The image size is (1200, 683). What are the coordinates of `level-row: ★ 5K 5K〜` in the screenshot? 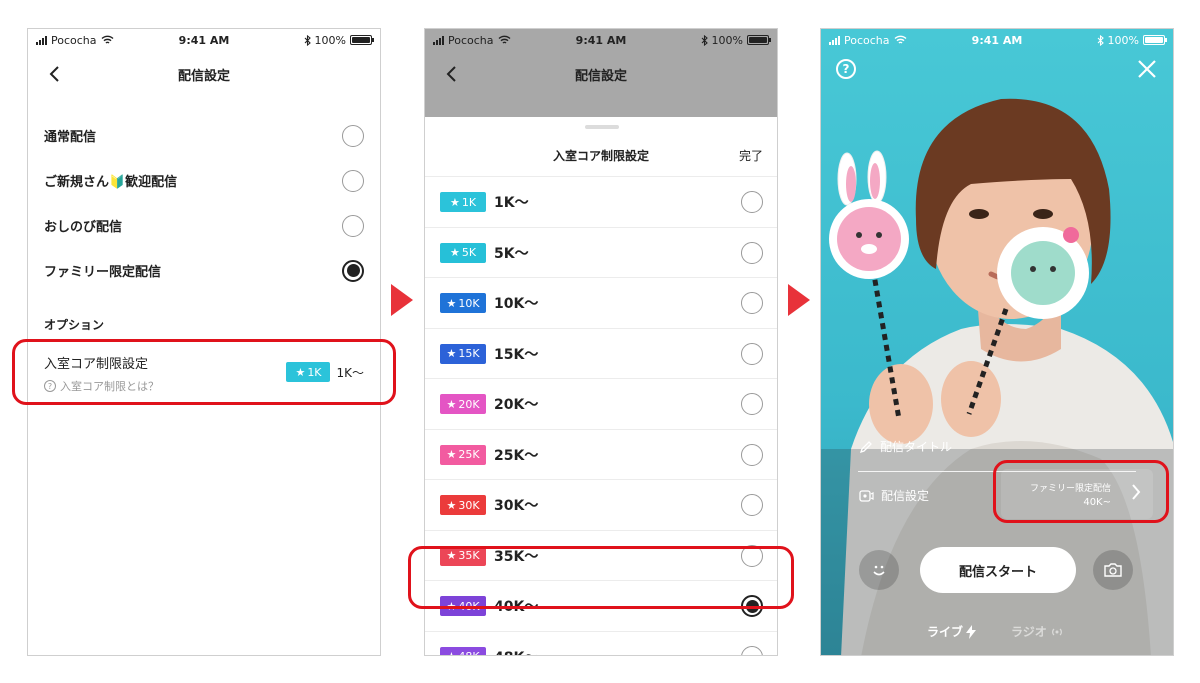 It's located at (601, 252).